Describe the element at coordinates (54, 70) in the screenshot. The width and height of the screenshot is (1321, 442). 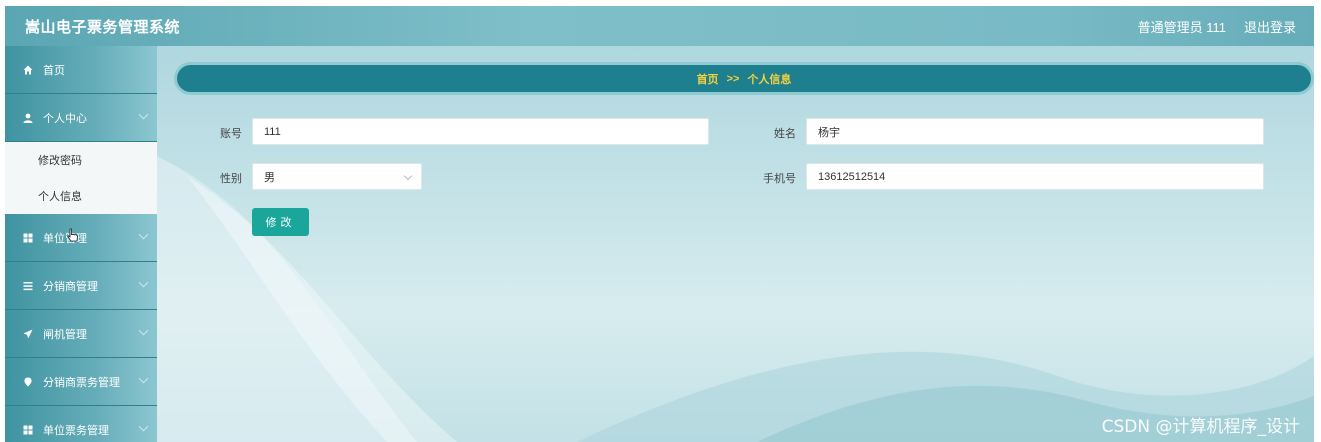
I see `sidebar-item-label: 首页` at that location.